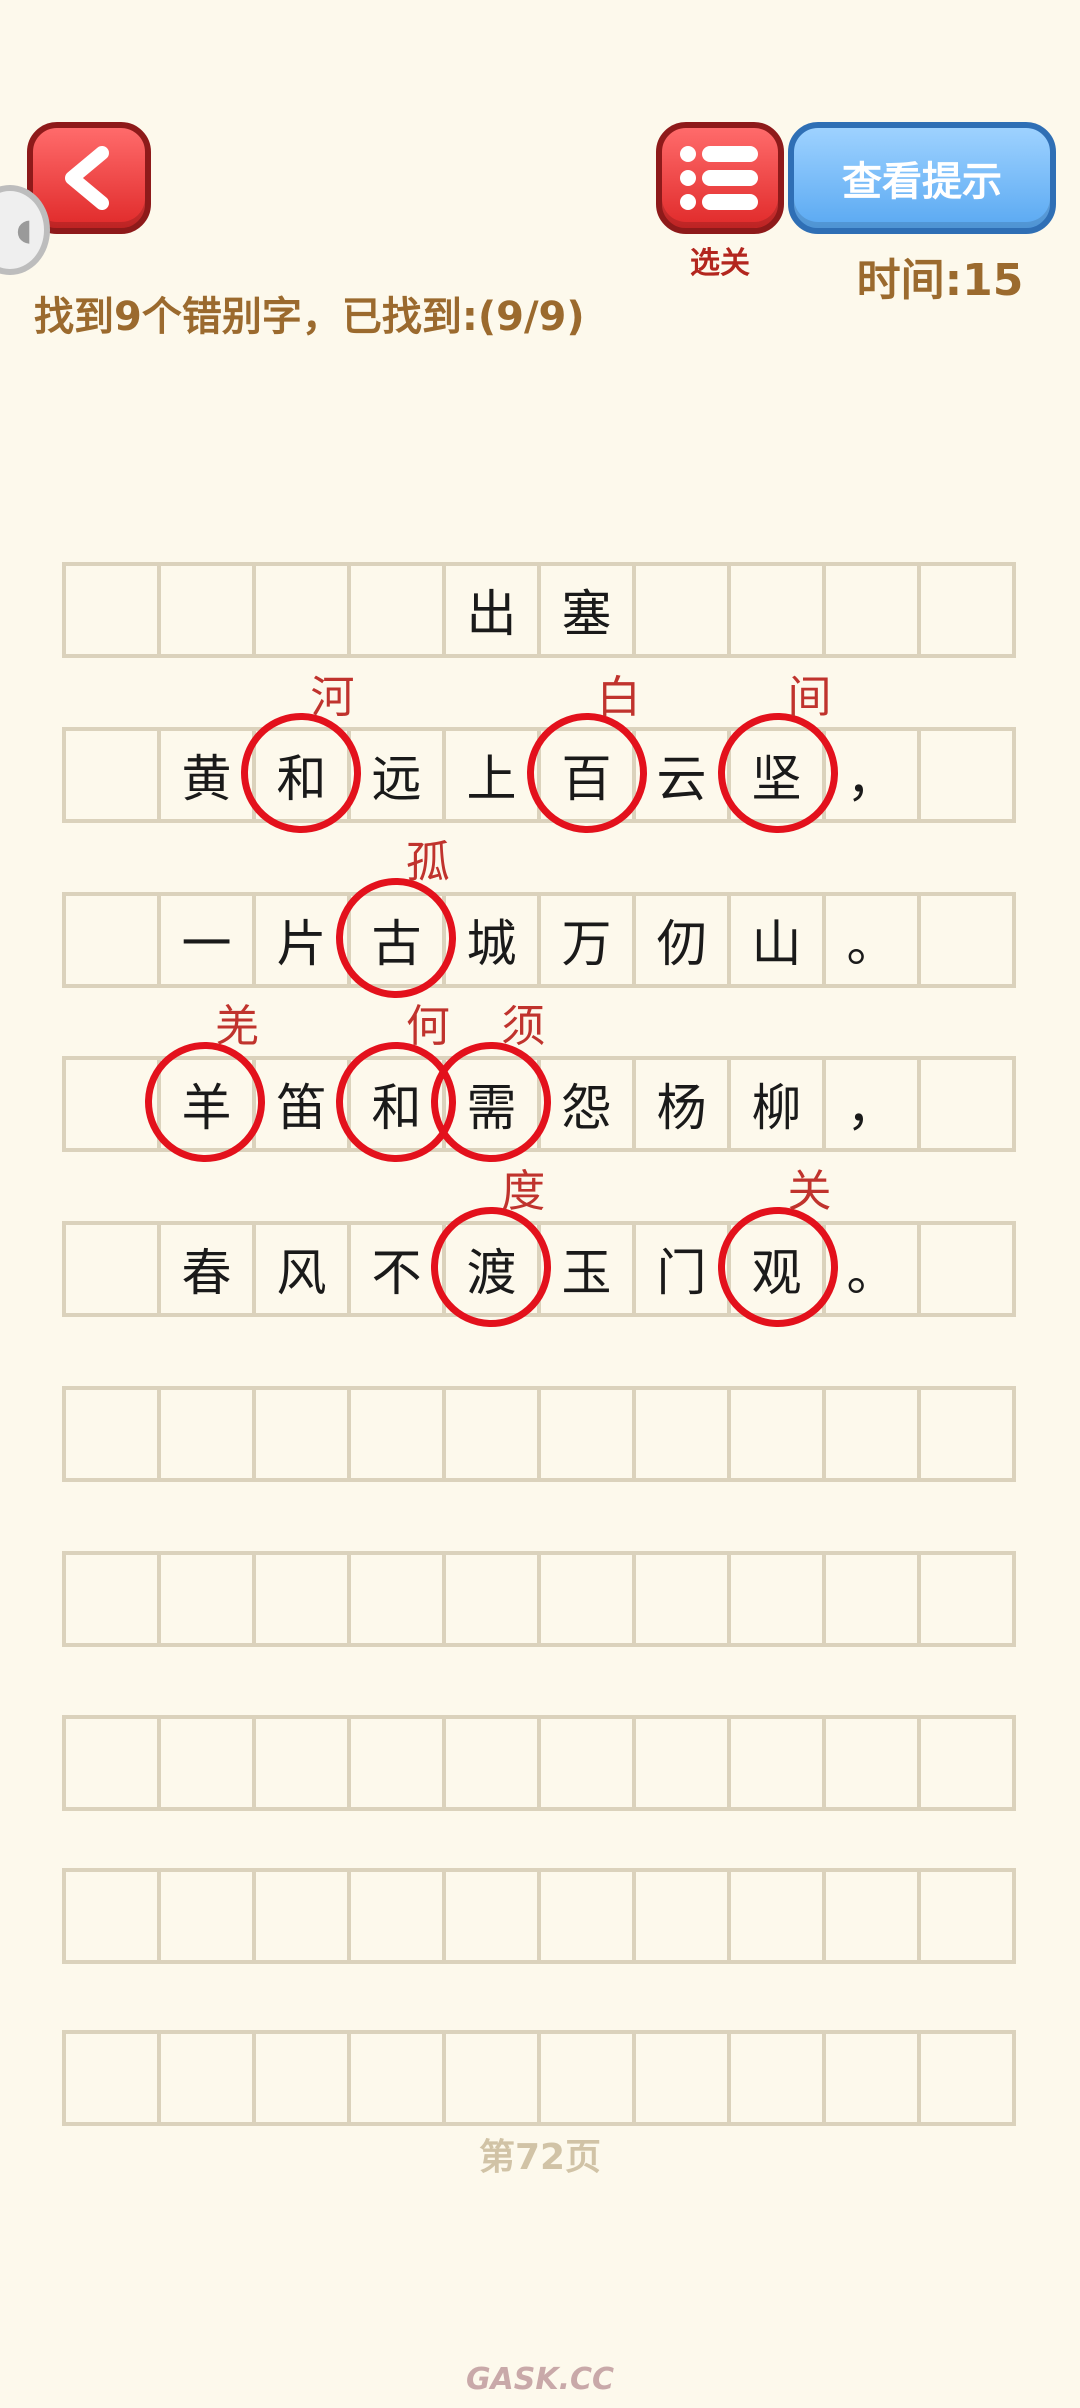 The image size is (1080, 2408). Describe the element at coordinates (683, 940) in the screenshot. I see `grid-cell: 仞` at that location.